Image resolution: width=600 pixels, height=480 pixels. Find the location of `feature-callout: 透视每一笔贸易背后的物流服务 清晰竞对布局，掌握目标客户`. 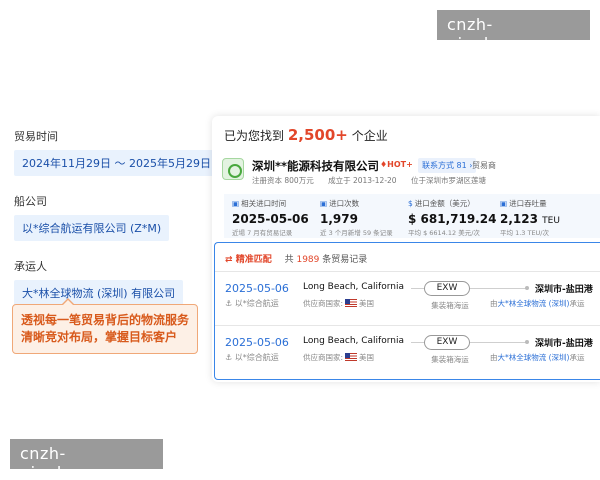

feature-callout: 透视每一笔贸易背后的物流服务 清晰竞对布局，掌握目标客户 is located at coordinates (105, 326).